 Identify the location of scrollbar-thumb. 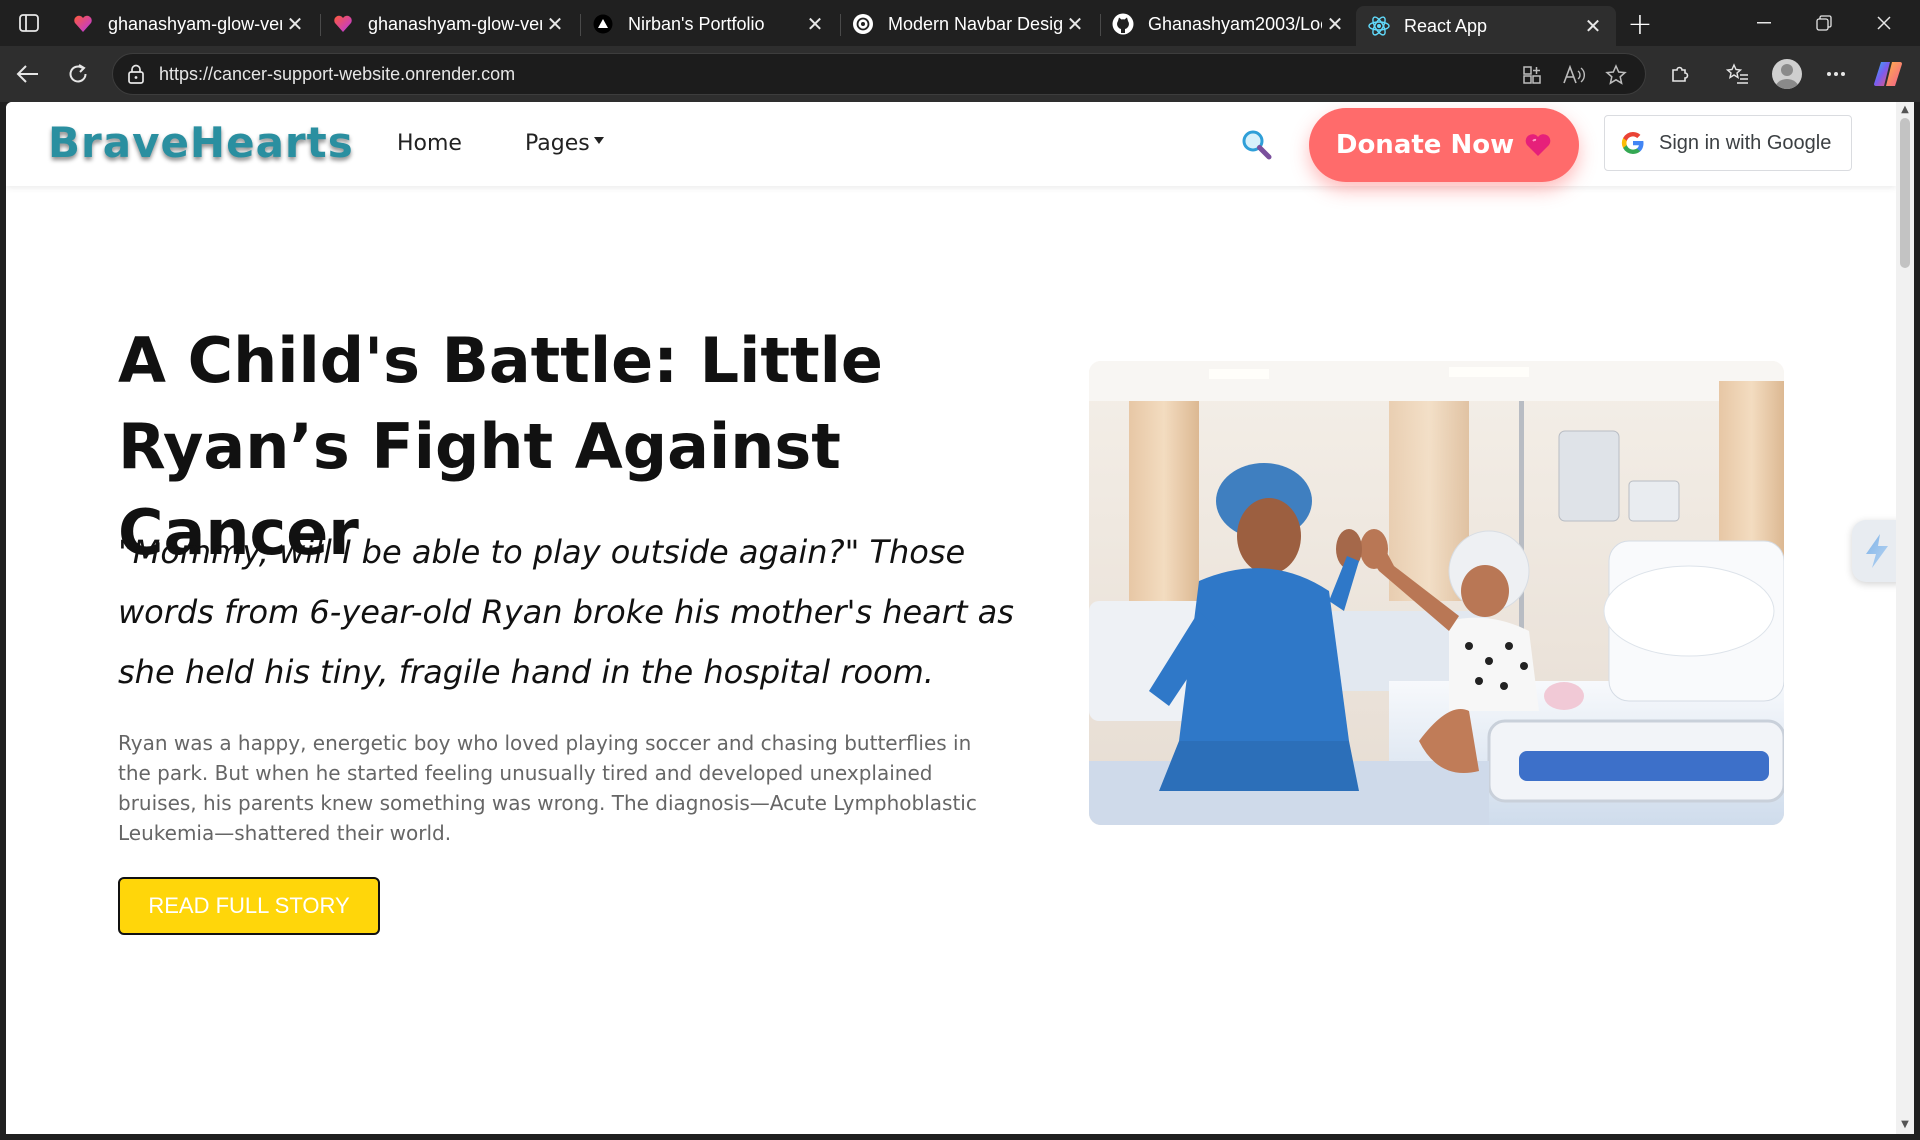
(1905, 193).